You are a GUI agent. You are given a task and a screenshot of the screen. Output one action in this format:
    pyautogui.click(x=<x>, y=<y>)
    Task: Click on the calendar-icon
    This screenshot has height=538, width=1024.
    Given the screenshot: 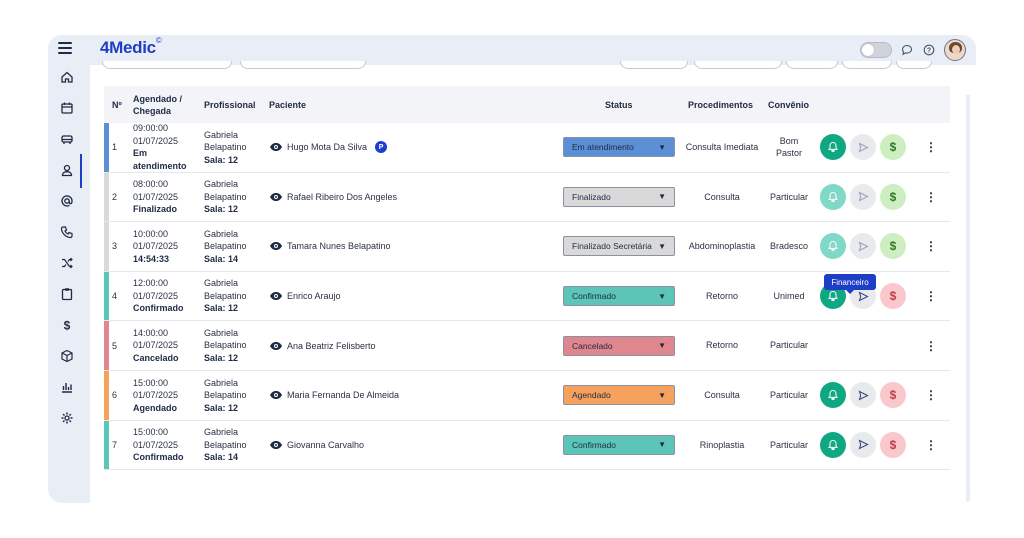 What is the action you would take?
    pyautogui.click(x=67, y=108)
    